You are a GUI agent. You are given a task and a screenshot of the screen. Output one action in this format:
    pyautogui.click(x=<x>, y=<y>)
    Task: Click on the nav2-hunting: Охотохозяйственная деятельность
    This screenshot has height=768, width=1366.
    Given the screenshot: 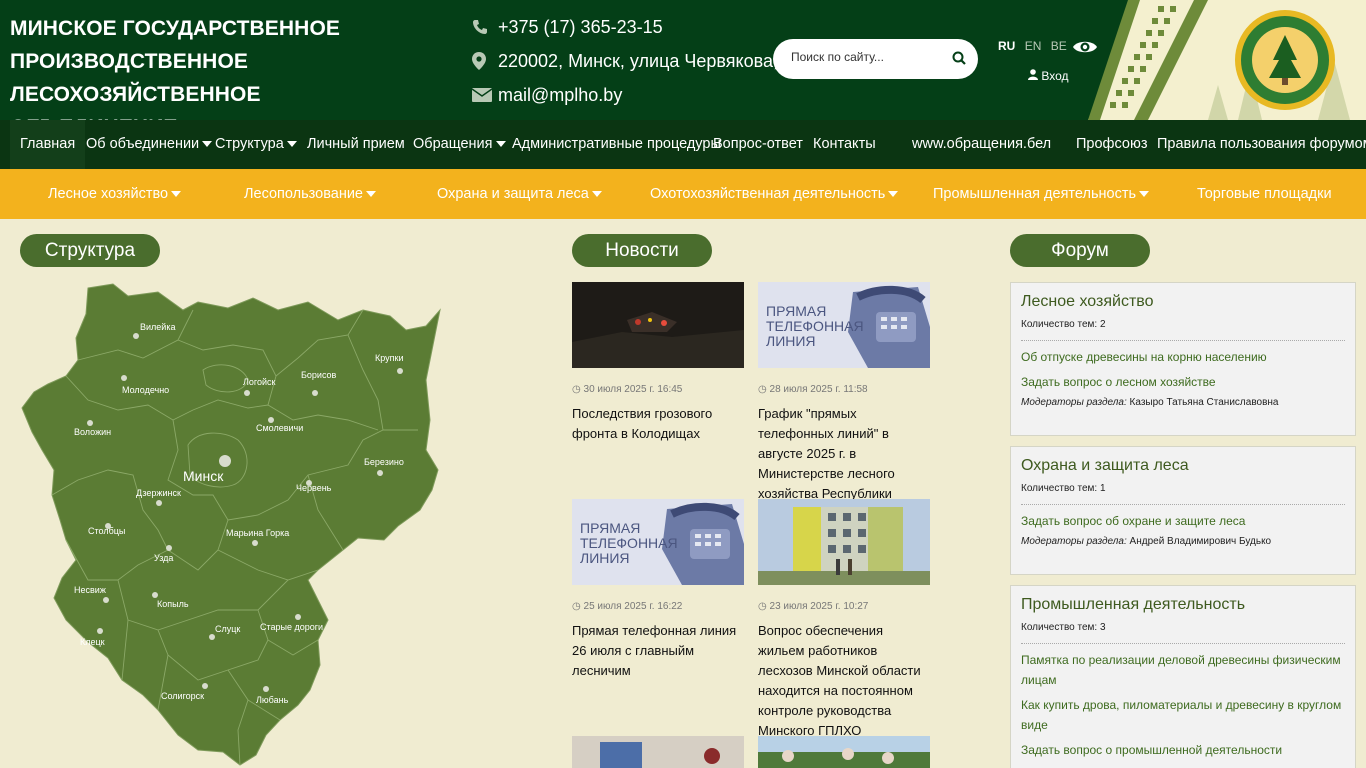 What is the action you would take?
    pyautogui.click(x=774, y=194)
    